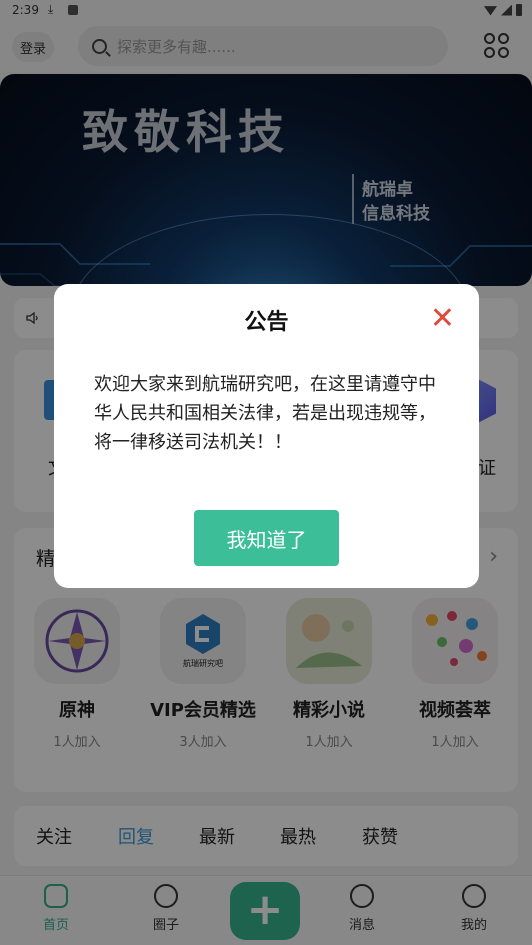 The width and height of the screenshot is (532, 945). What do you see at coordinates (266, 538) in the screenshot?
I see `acknowledge-button: 我知道了` at bounding box center [266, 538].